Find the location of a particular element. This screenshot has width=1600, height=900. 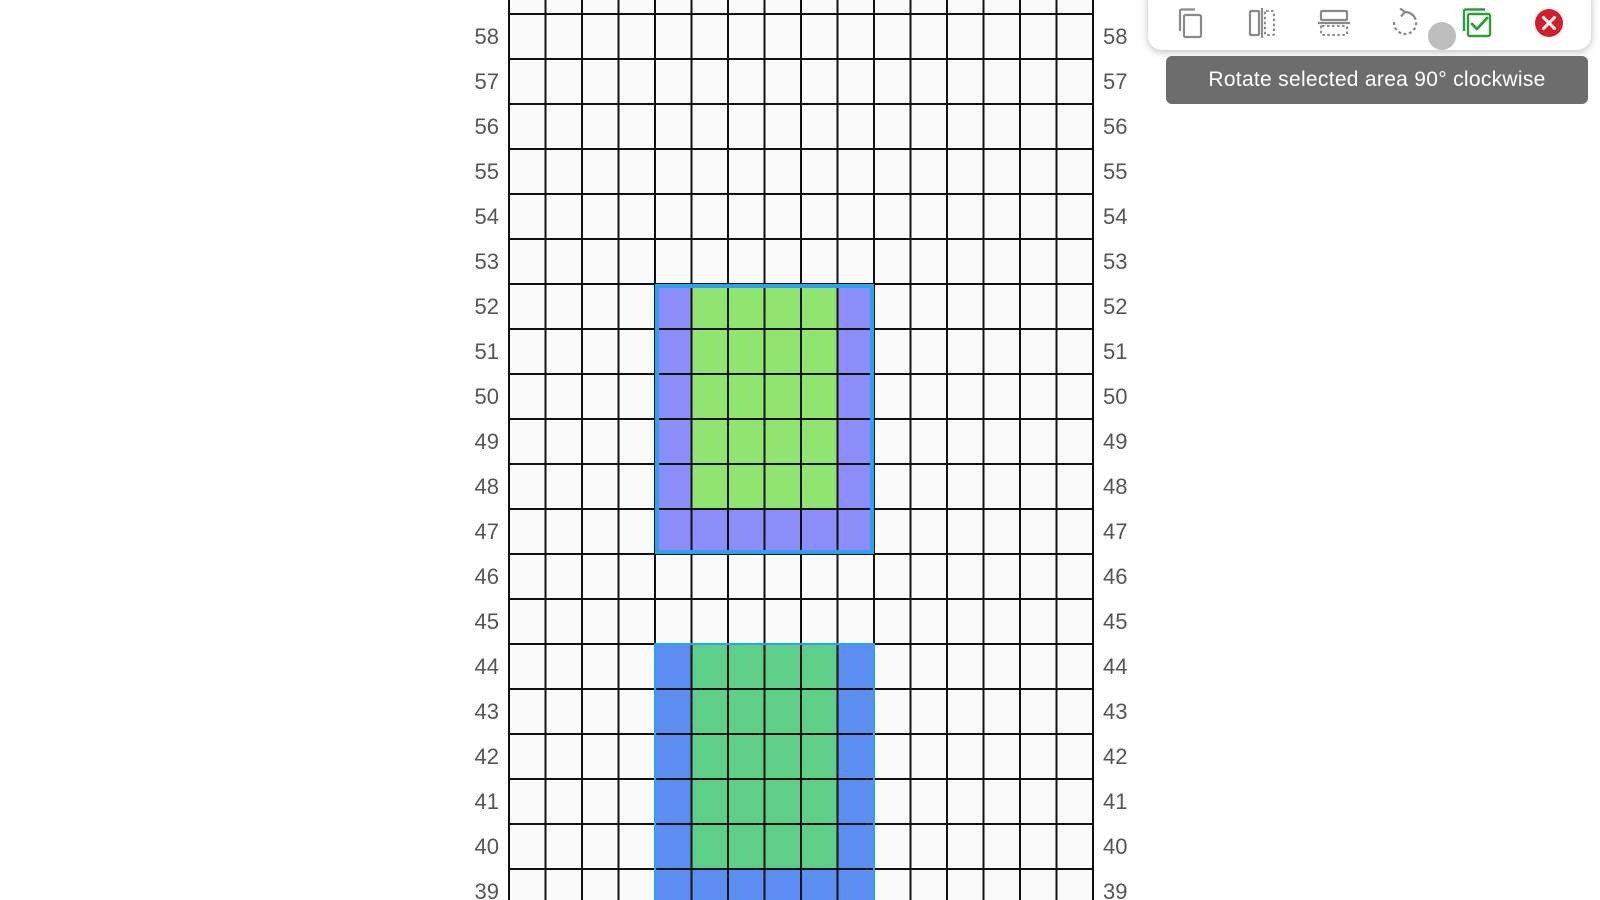

flip-horizontal-icon is located at coordinates (1261, 23).